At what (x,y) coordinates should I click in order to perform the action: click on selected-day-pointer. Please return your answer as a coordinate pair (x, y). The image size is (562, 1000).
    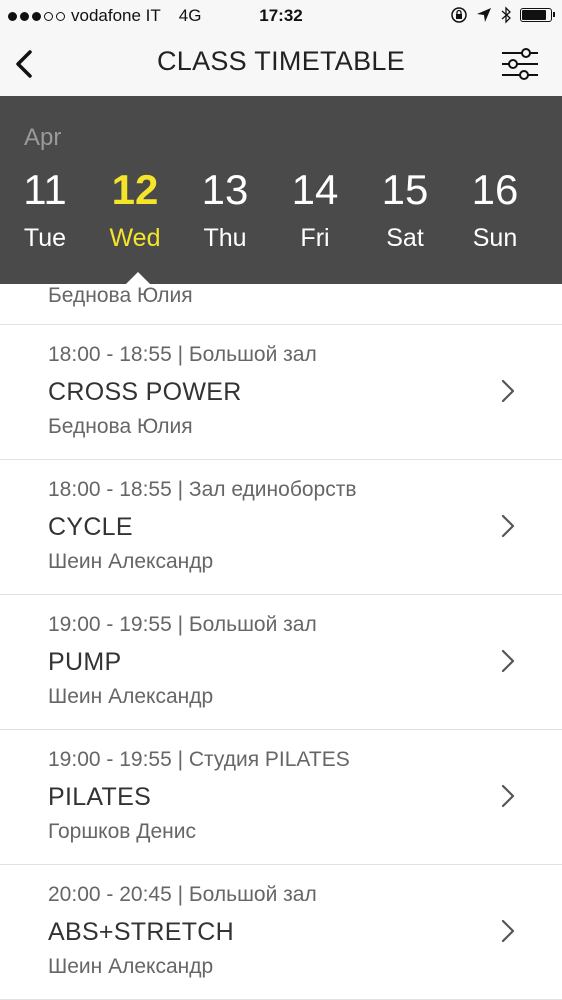
    Looking at the image, I should click on (138, 278).